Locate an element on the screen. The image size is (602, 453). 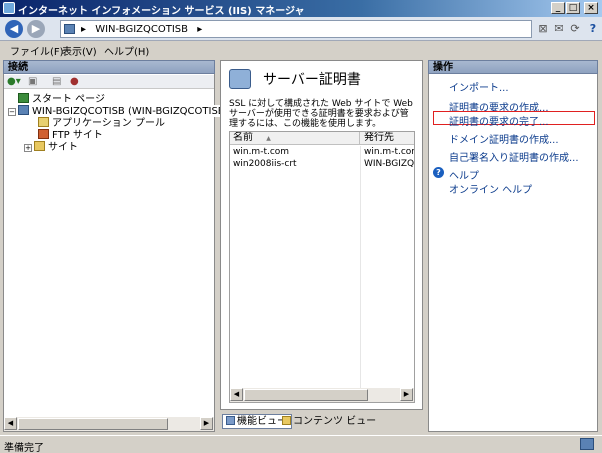
sort-ascending-icon: ▲ is located at coordinates (268, 138).